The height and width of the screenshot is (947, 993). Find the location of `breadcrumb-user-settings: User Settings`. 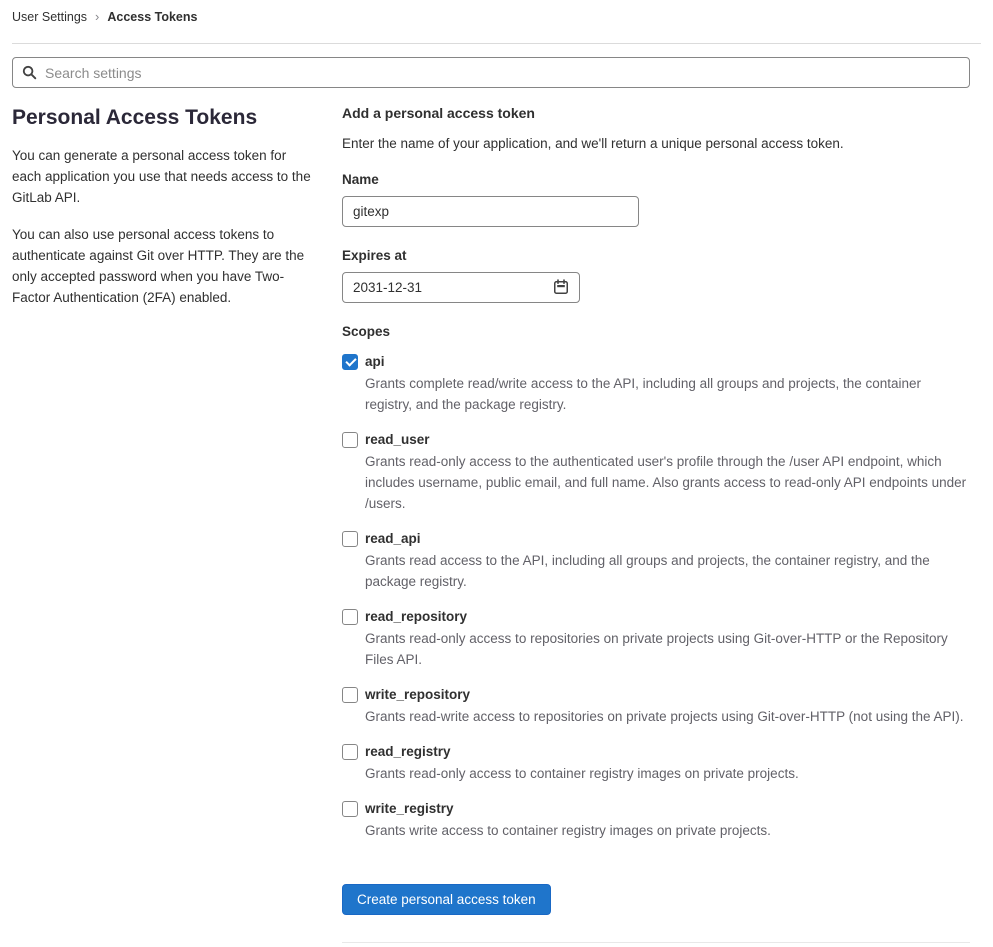

breadcrumb-user-settings: User Settings is located at coordinates (49, 17).